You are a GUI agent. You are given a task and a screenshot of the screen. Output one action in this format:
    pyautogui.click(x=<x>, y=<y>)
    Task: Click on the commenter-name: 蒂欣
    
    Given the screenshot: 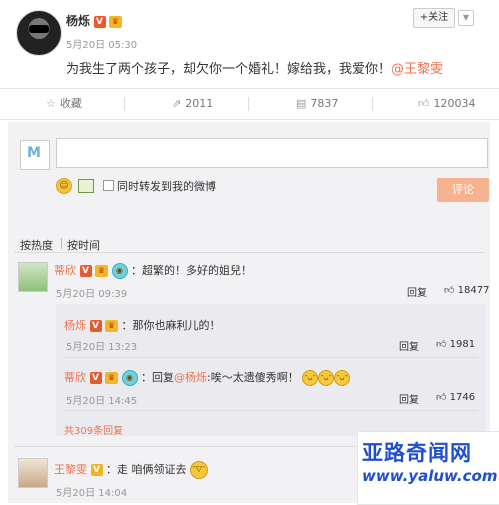 What is the action you would take?
    pyautogui.click(x=65, y=270)
    